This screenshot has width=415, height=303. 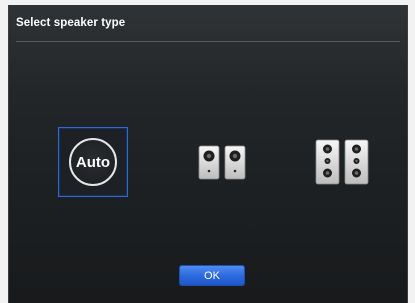 What do you see at coordinates (71, 23) in the screenshot?
I see `dialog-title: Select speaker type` at bounding box center [71, 23].